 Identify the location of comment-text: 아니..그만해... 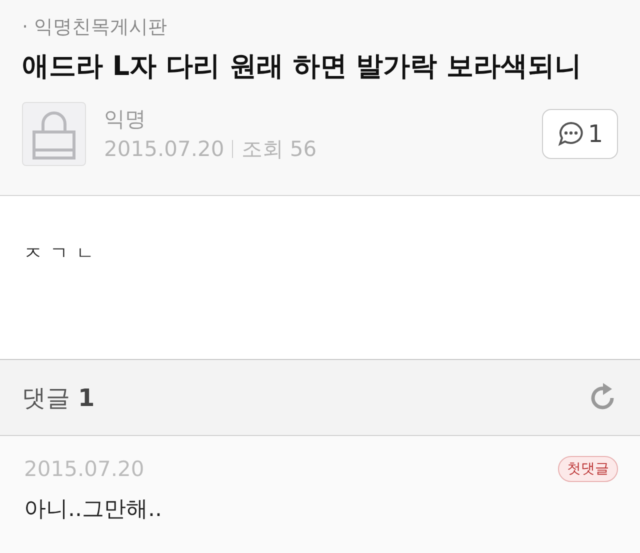
(93, 510).